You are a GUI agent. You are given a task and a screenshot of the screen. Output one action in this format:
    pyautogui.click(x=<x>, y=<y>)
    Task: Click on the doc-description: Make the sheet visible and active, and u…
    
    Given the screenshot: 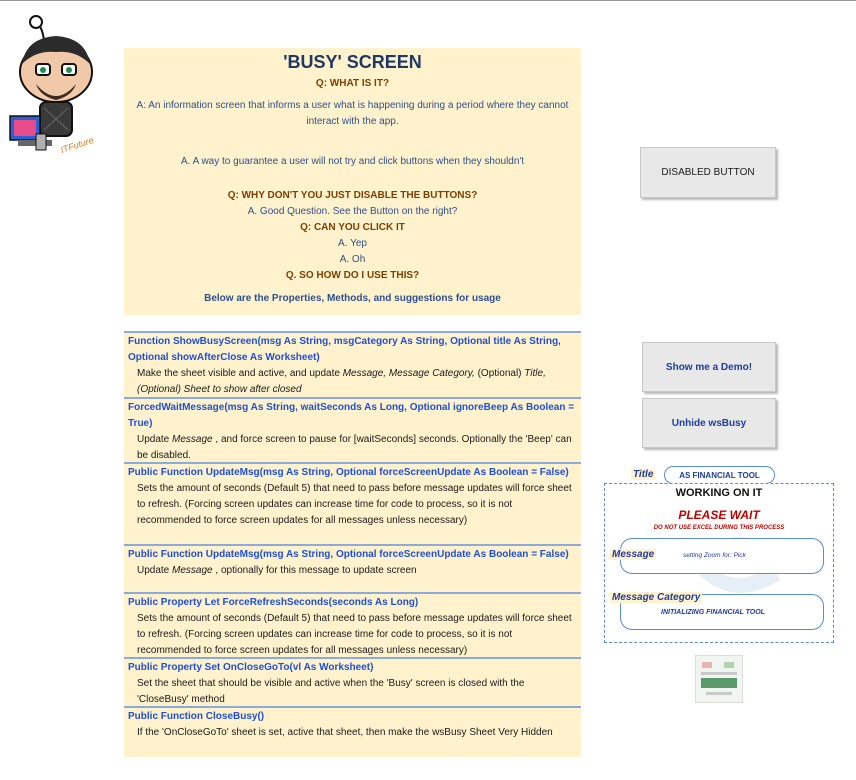 What is the action you would take?
    pyautogui.click(x=341, y=381)
    